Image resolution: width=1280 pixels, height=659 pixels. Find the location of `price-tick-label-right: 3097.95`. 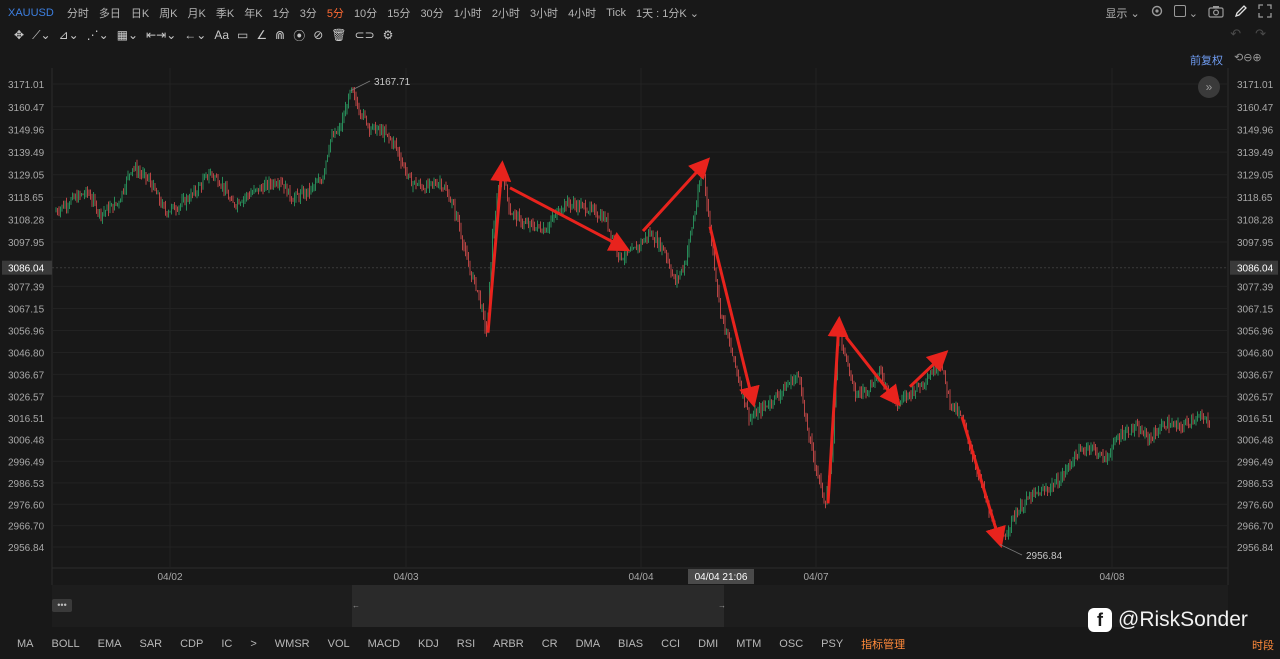

price-tick-label-right: 3097.95 is located at coordinates (1255, 243).